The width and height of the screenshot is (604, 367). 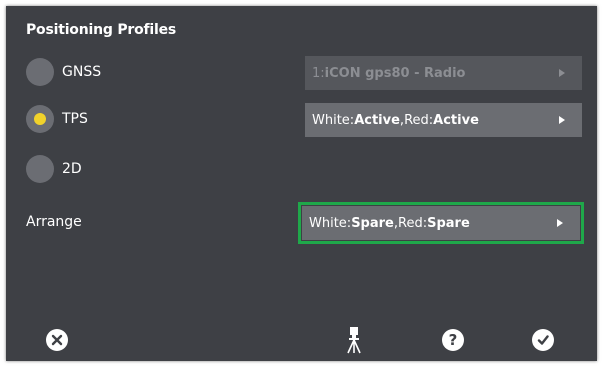 What do you see at coordinates (395, 73) in the screenshot?
I see `gnss-profile-value: iCON gps80 - Radio` at bounding box center [395, 73].